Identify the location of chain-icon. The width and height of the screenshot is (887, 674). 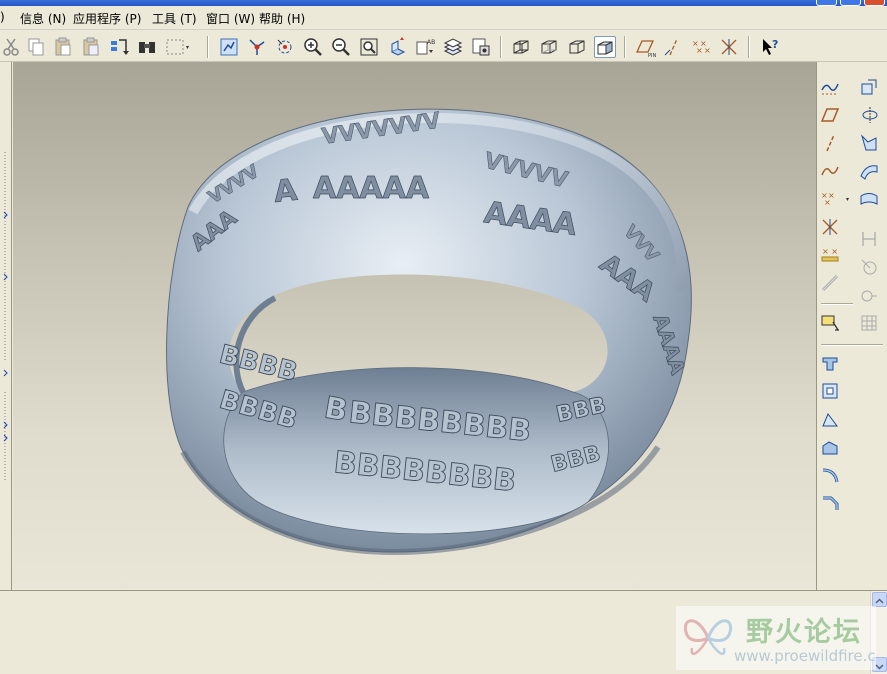
(830, 283).